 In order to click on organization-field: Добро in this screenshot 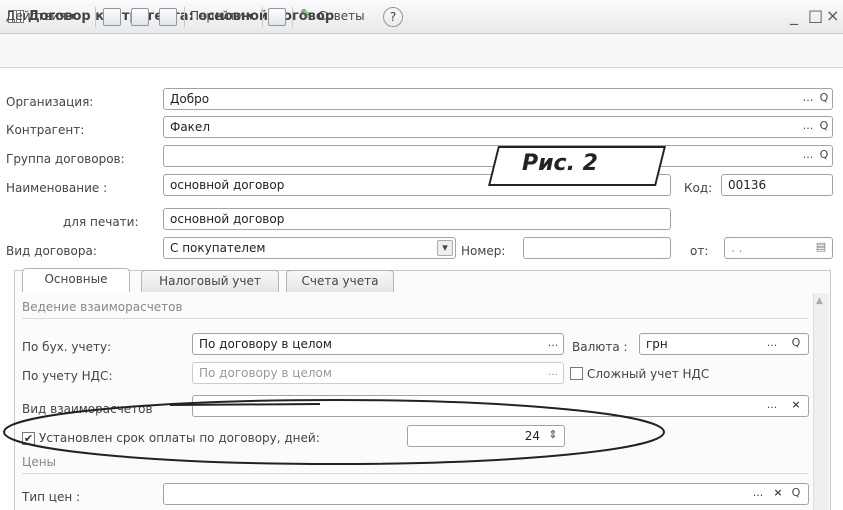, I will do `click(498, 99)`.